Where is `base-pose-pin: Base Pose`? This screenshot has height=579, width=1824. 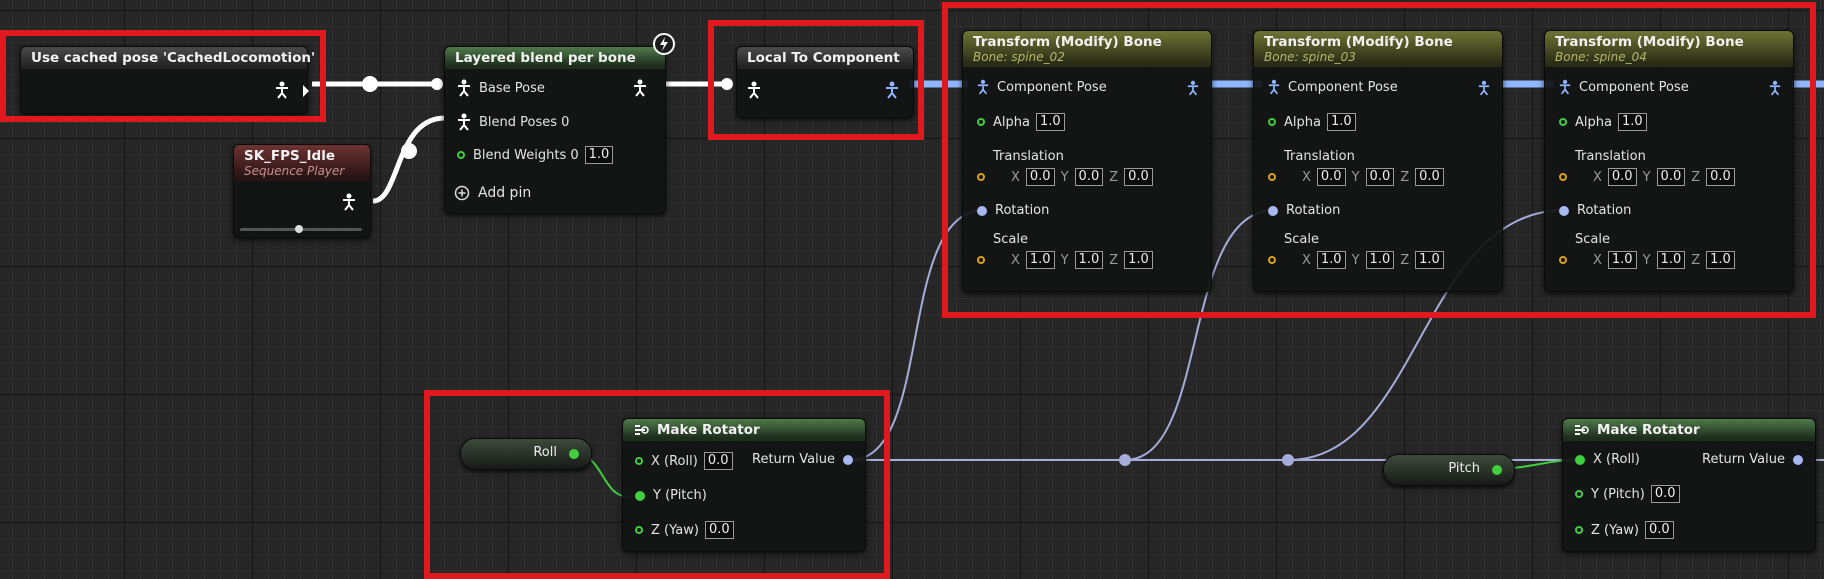 base-pose-pin: Base Pose is located at coordinates (501, 88).